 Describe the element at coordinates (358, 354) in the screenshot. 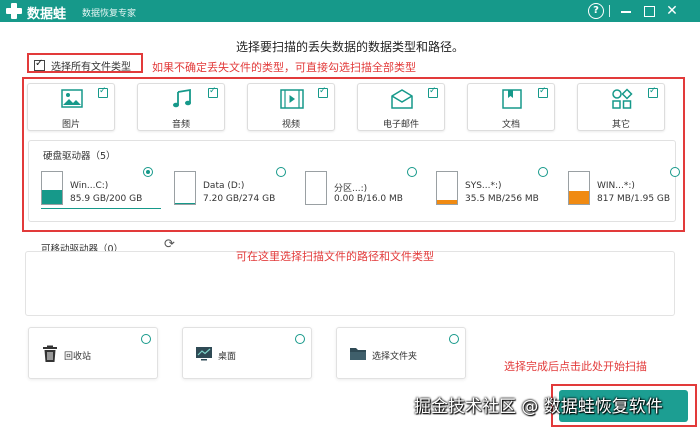

I see `folder-icon` at that location.